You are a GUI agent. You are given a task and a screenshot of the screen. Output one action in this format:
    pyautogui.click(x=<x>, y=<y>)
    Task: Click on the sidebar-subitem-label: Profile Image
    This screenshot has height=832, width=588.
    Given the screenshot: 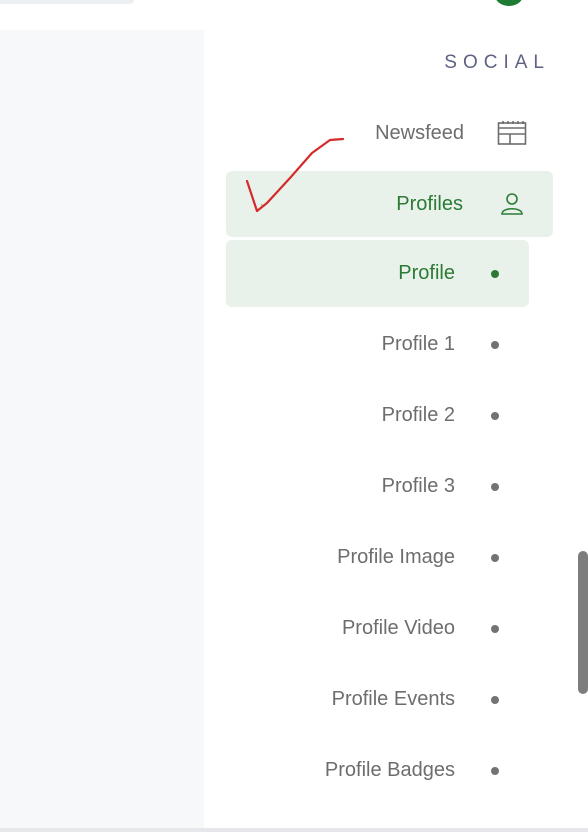 What is the action you would take?
    pyautogui.click(x=396, y=557)
    